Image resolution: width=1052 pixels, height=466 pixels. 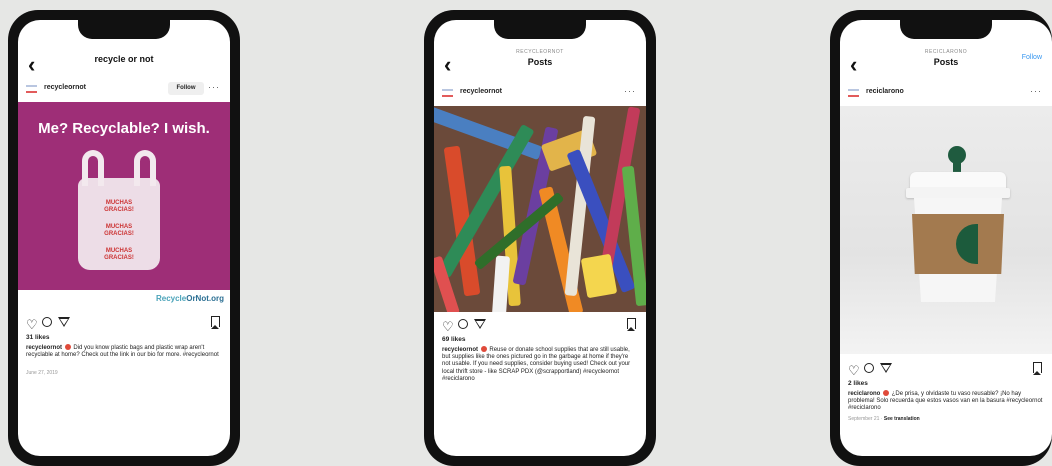 What do you see at coordinates (454, 339) in the screenshot?
I see `likes-count: 69 likes` at bounding box center [454, 339].